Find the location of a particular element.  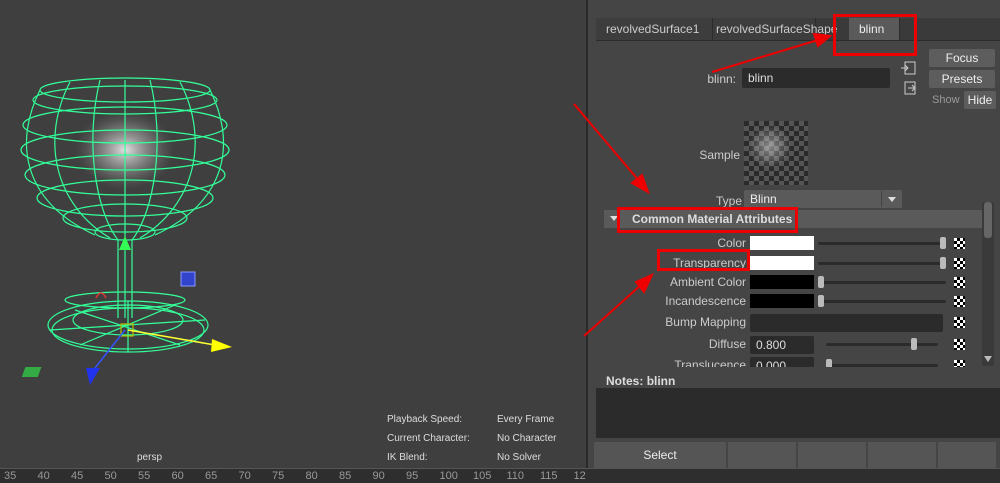

time-tick-label: 65 is located at coordinates (211, 476).